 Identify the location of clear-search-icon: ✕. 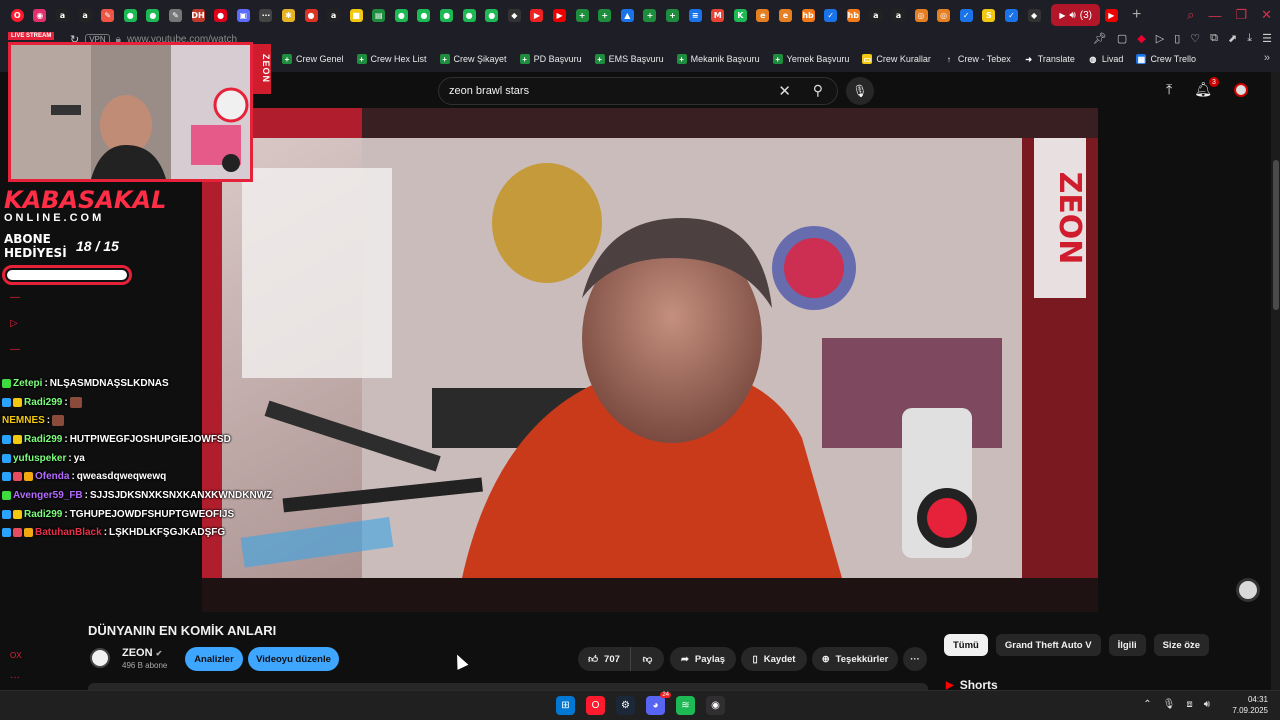
(784, 91).